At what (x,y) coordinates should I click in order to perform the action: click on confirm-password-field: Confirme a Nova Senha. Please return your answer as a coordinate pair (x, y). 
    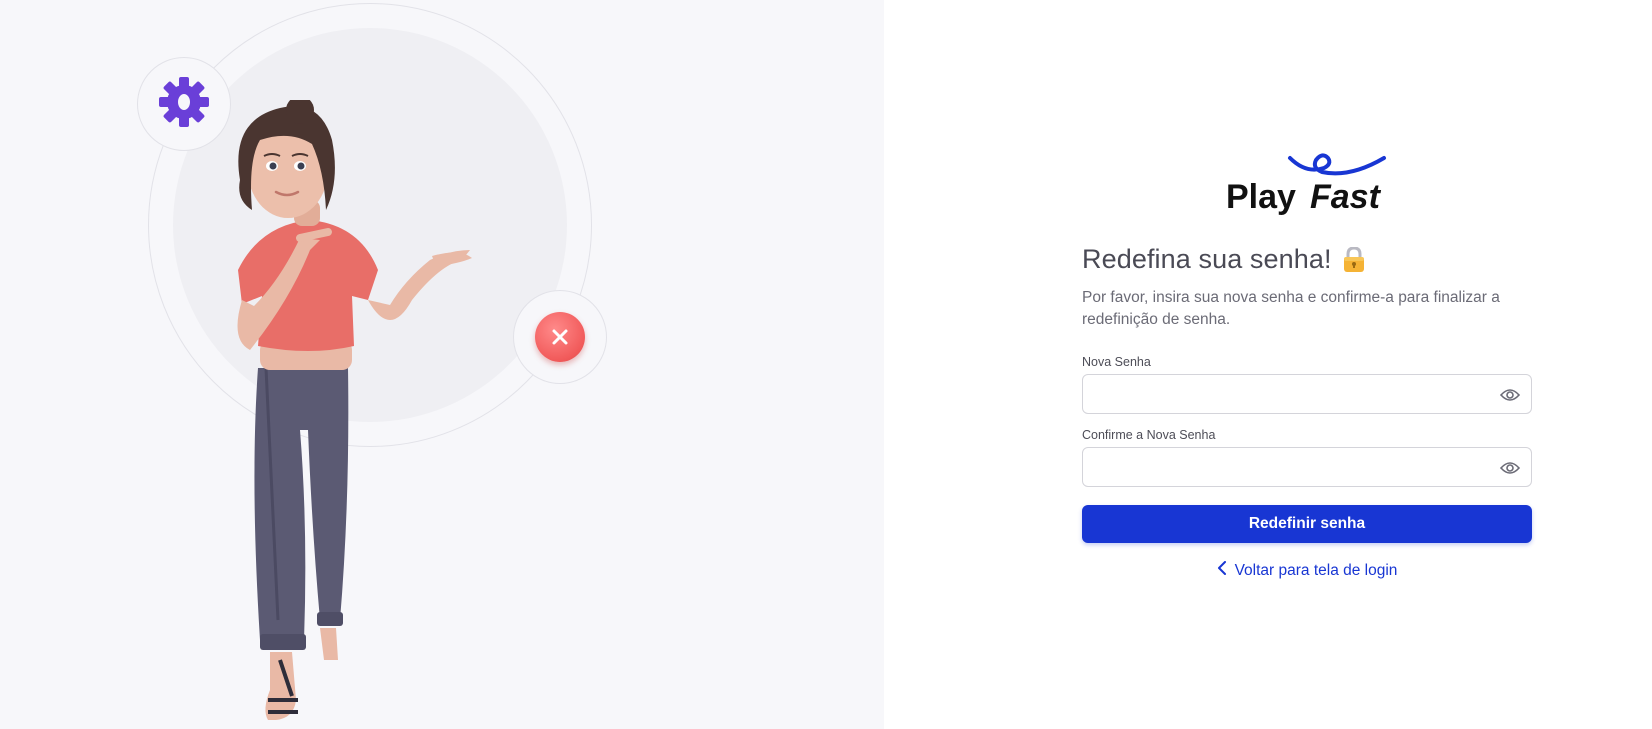
    Looking at the image, I should click on (1307, 457).